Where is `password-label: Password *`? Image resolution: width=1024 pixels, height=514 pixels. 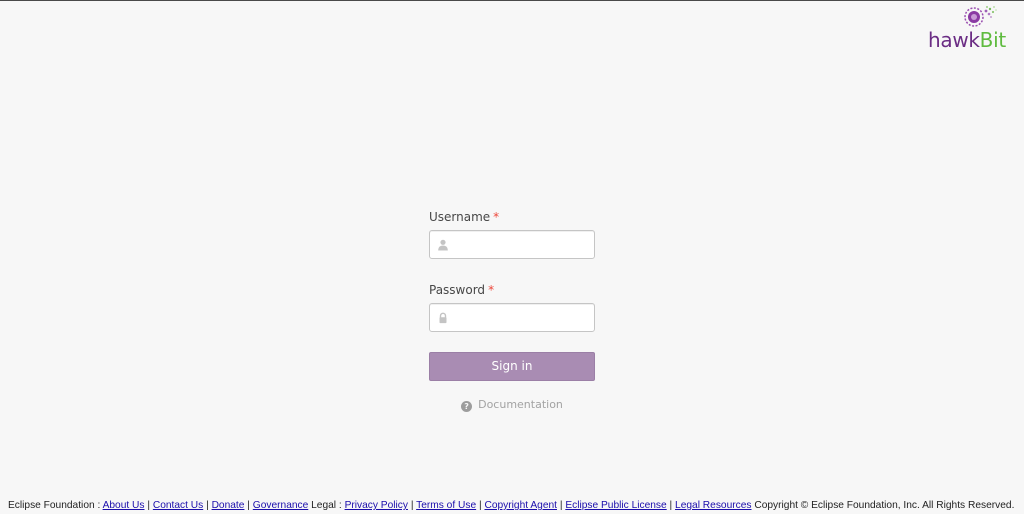
password-label: Password * is located at coordinates (512, 290).